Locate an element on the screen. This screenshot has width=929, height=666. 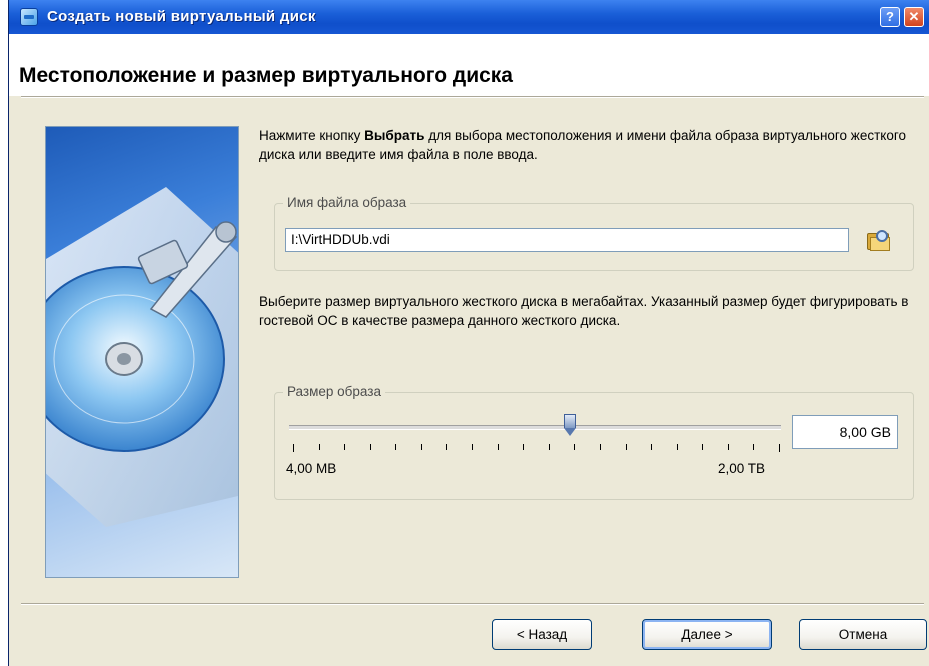
footer-divider is located at coordinates (472, 604).